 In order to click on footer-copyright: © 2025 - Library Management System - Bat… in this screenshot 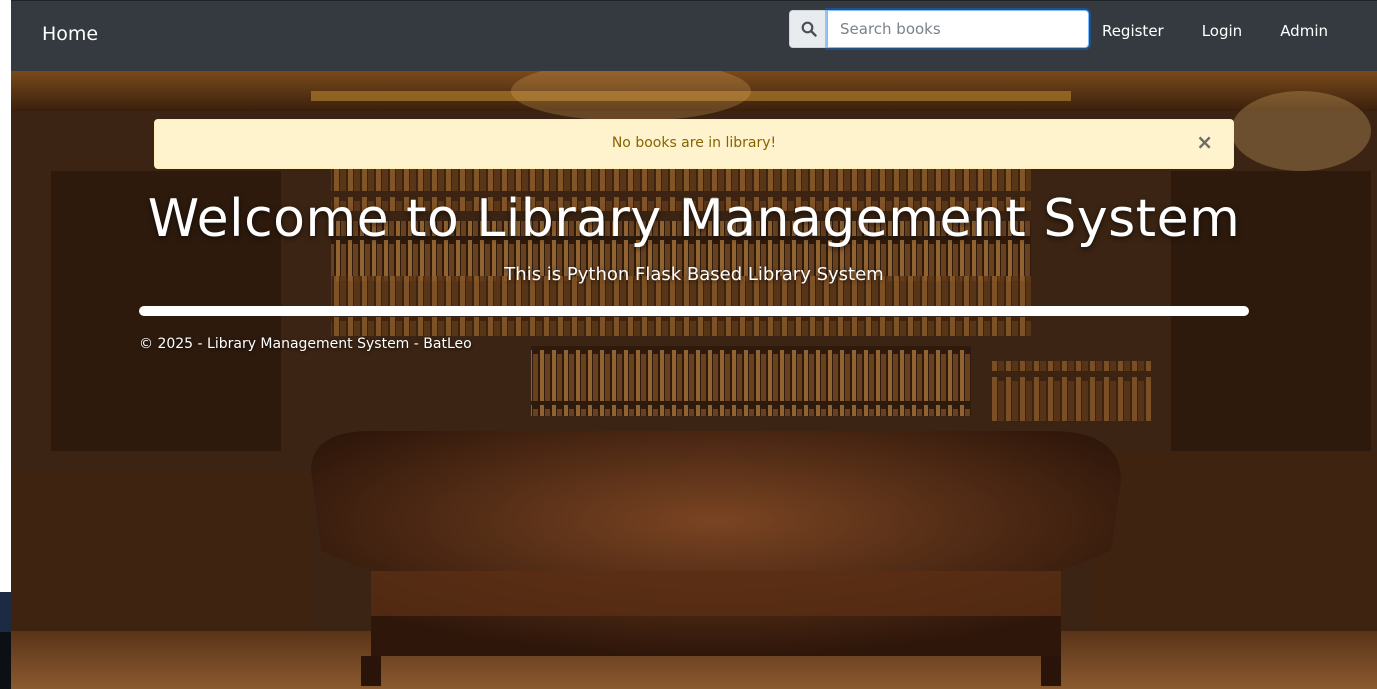, I will do `click(305, 344)`.